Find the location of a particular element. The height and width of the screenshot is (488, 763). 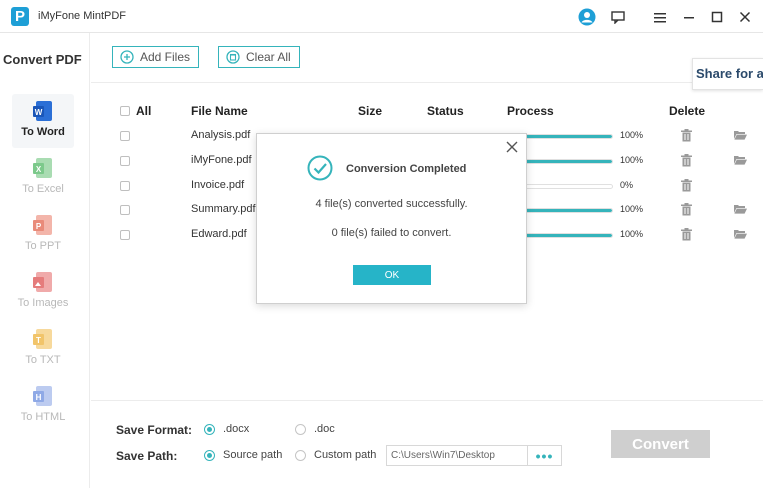

txt-icon: T is located at coordinates (42, 339).